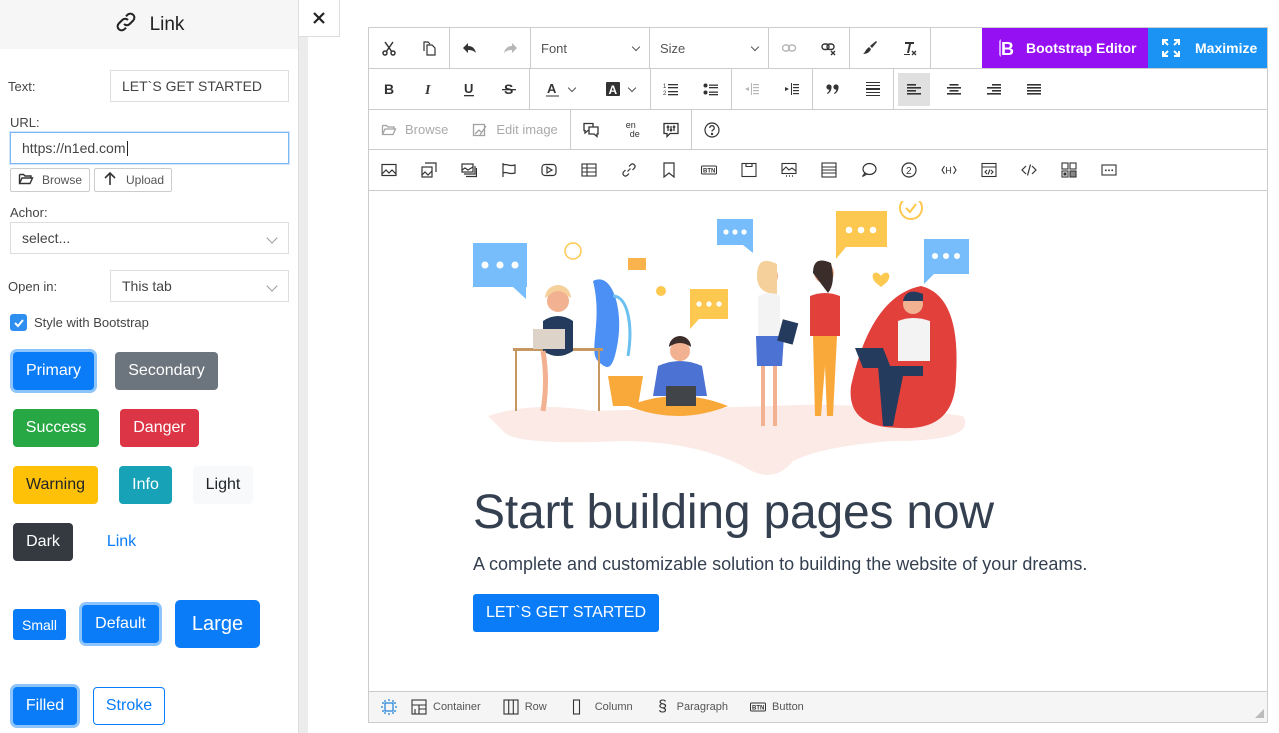 The width and height of the screenshot is (1279, 733). I want to click on maximize-button: Maximize, so click(1207, 48).